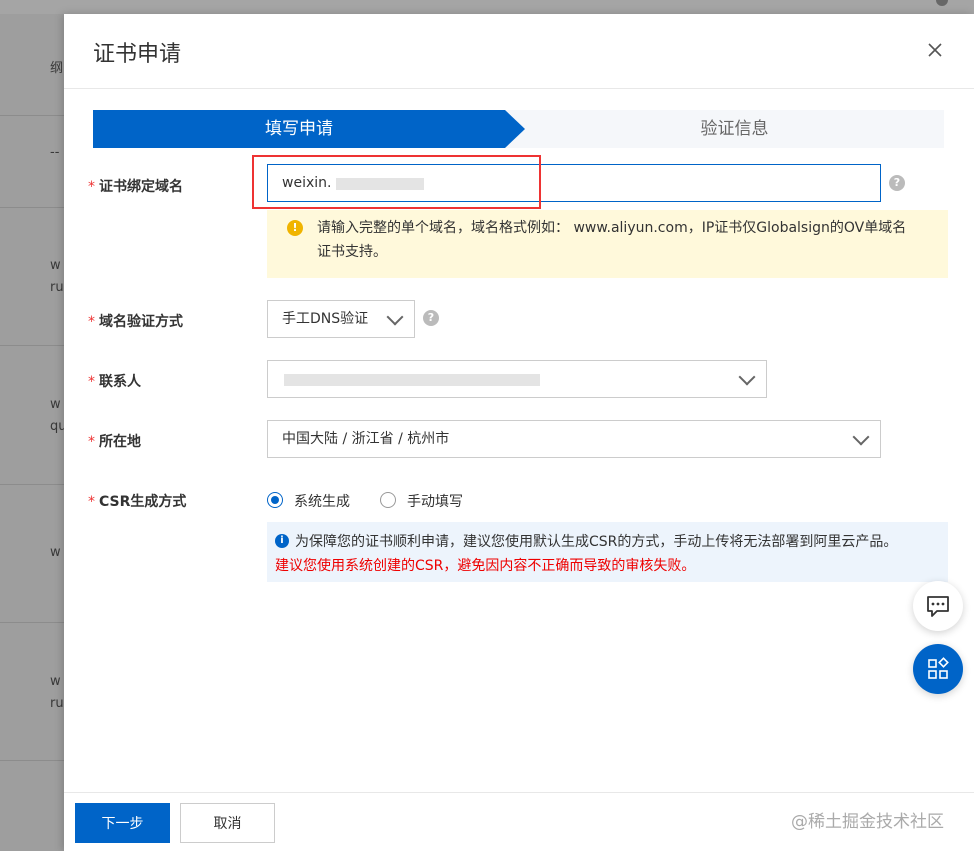 The width and height of the screenshot is (974, 851). Describe the element at coordinates (519, 792) in the screenshot. I see `footer-divider` at that location.